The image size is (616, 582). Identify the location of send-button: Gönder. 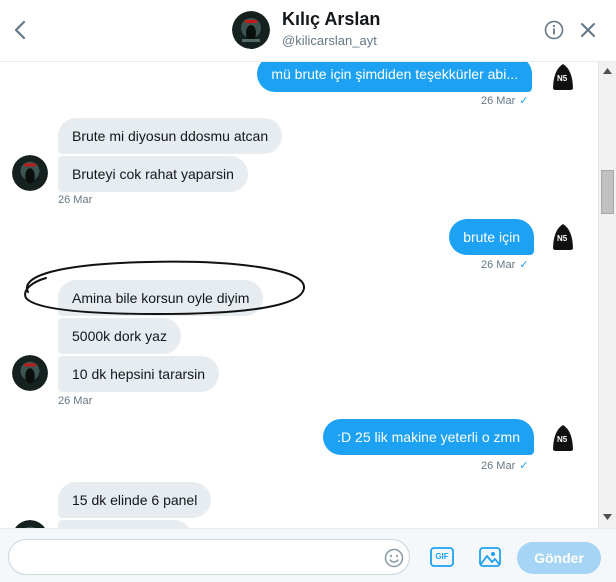
(559, 558).